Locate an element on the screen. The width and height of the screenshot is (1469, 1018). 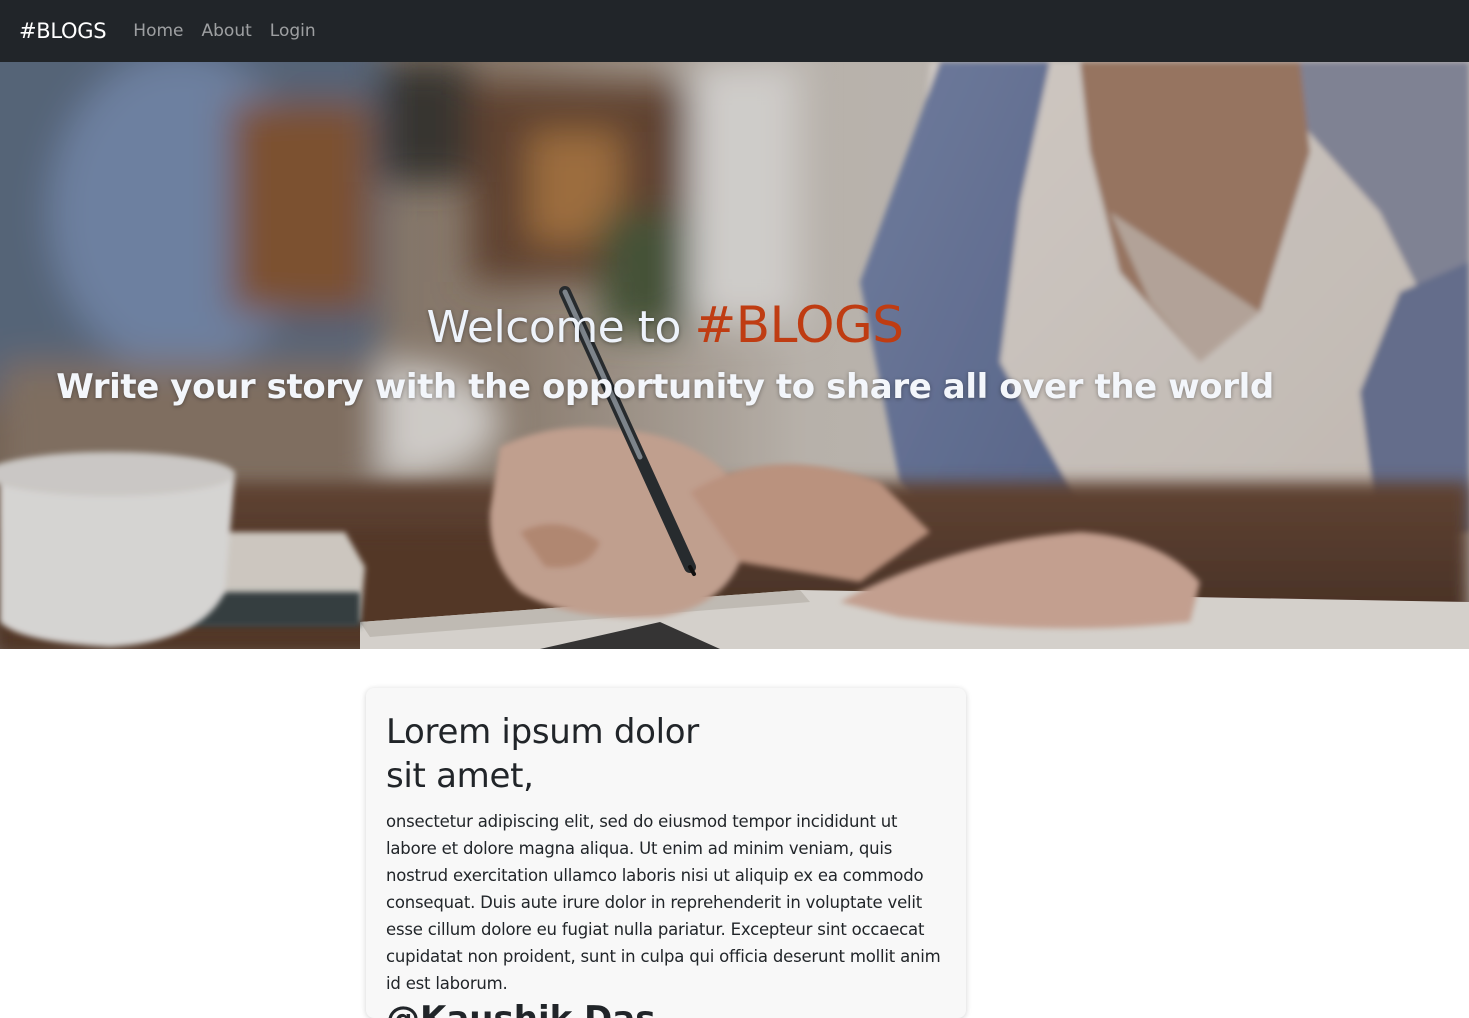
hero-title-accent: #BLOGS is located at coordinates (799, 325).